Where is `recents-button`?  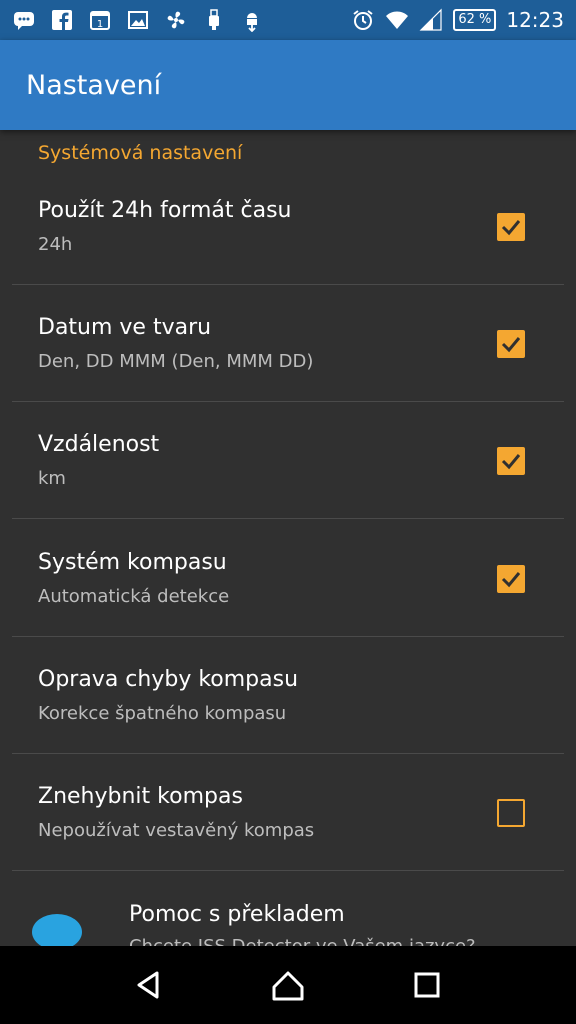
recents-button is located at coordinates (427, 985).